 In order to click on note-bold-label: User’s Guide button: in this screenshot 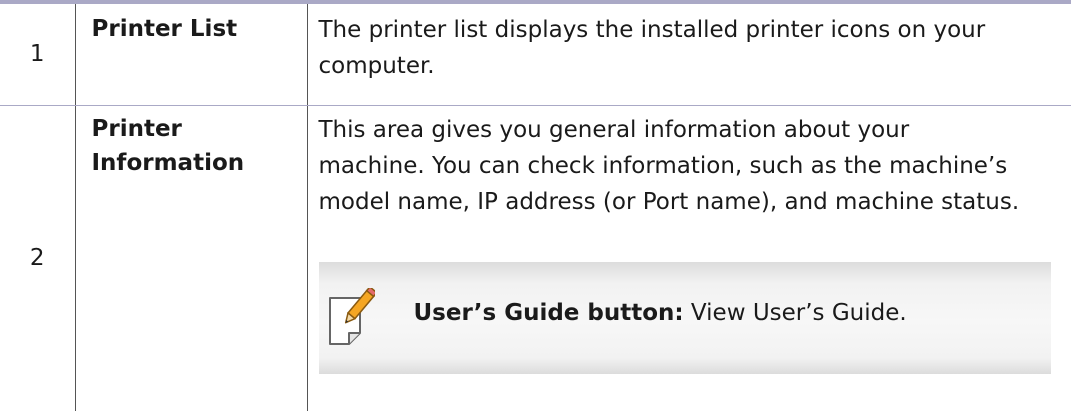, I will do `click(548, 312)`.